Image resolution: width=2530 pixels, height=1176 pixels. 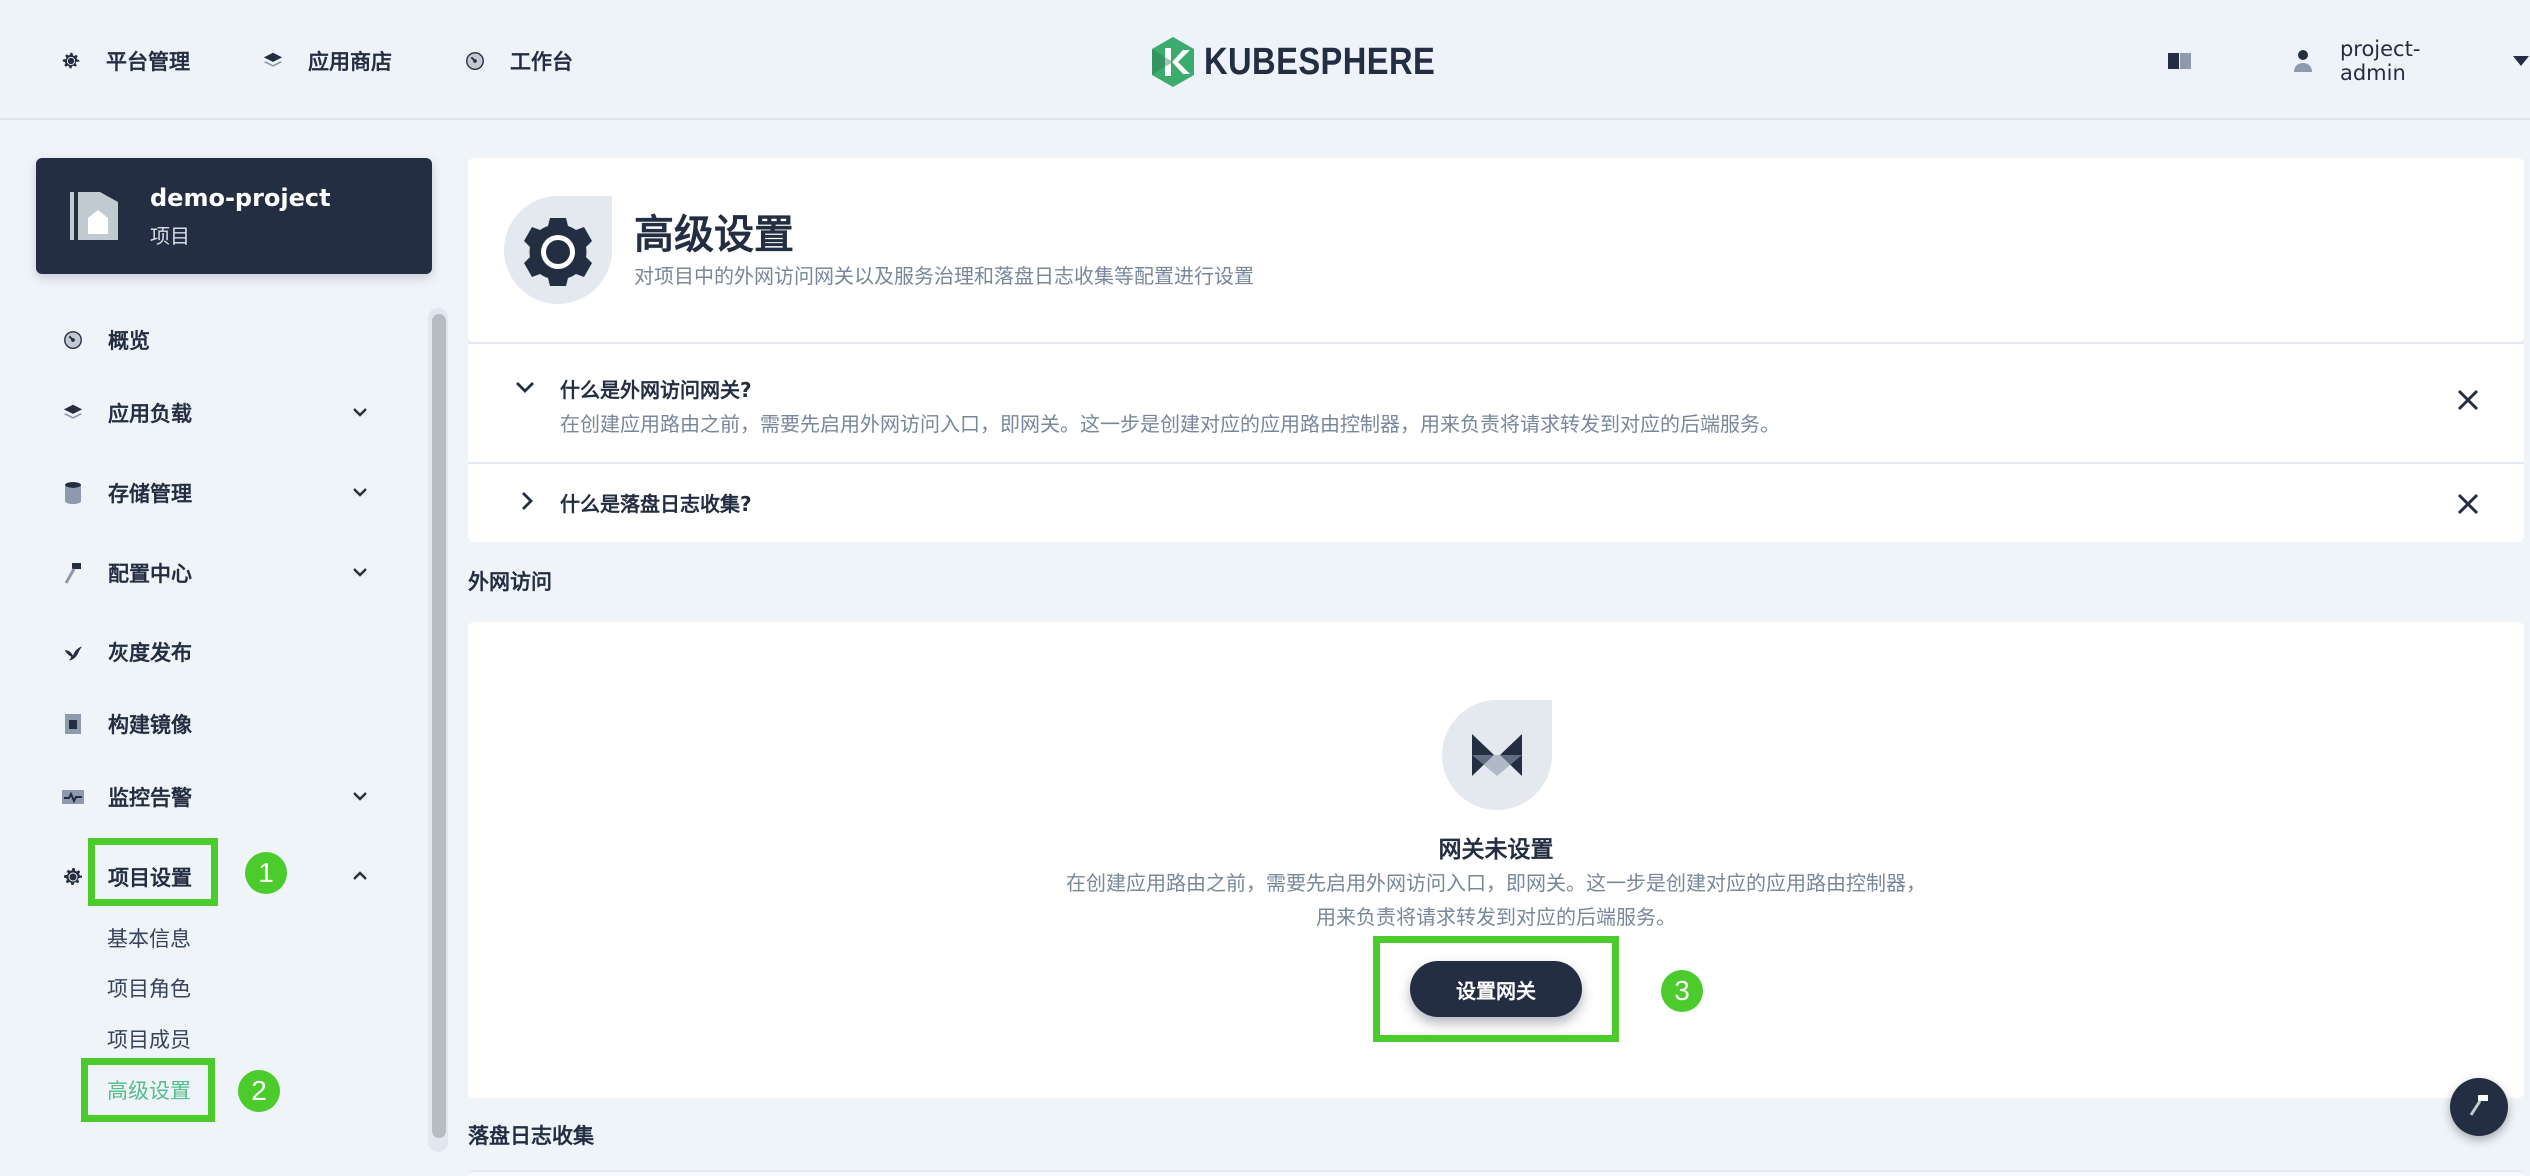 What do you see at coordinates (149, 1039) in the screenshot?
I see `sidebar-subitem-project-members: 项目成员` at bounding box center [149, 1039].